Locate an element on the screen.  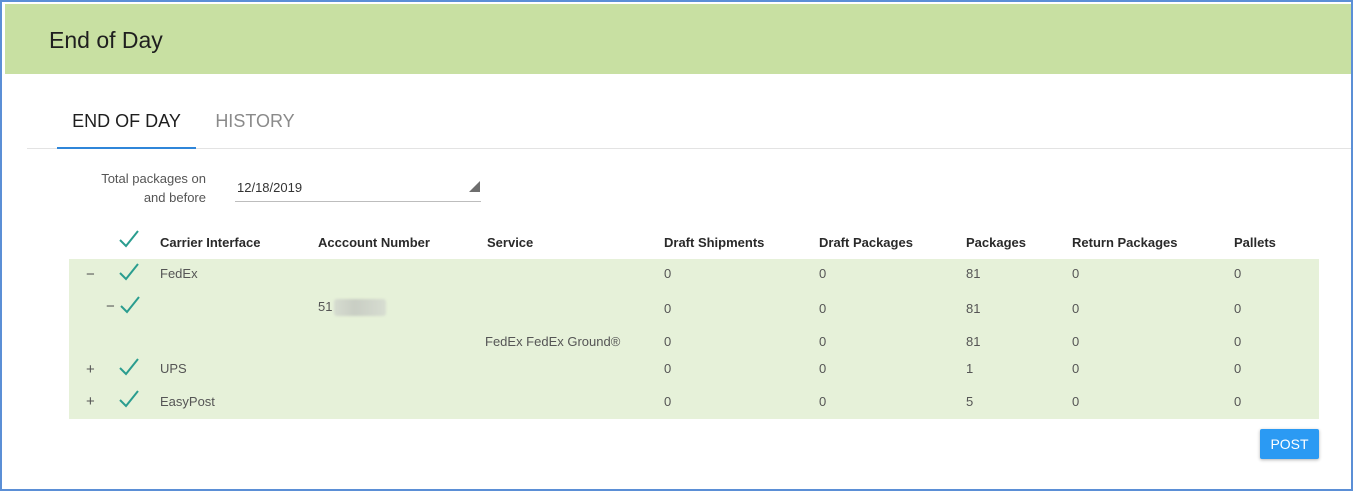
table-row-ups: + UPS 0 0 1 0 0 is located at coordinates (694, 370).